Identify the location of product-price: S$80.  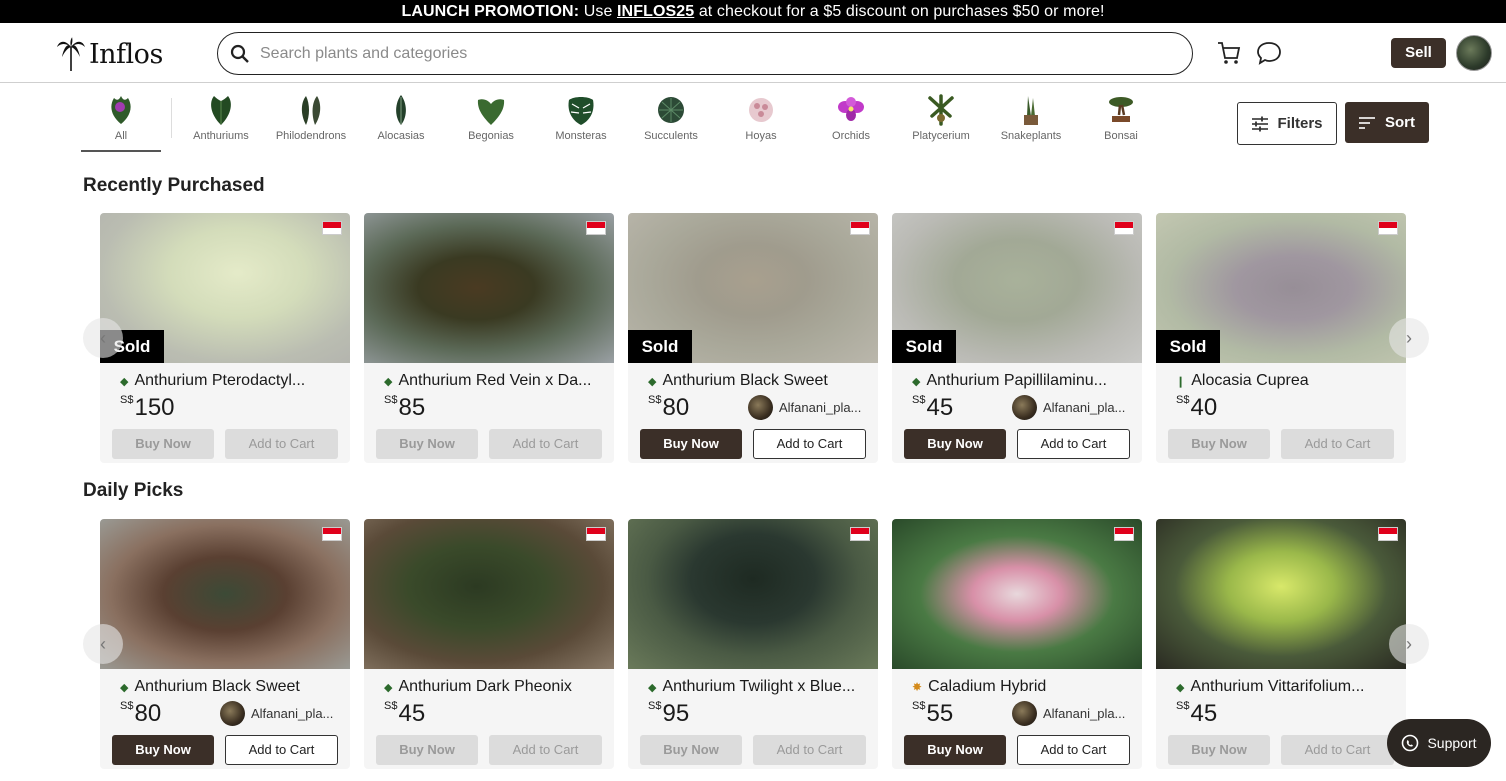
(141, 713).